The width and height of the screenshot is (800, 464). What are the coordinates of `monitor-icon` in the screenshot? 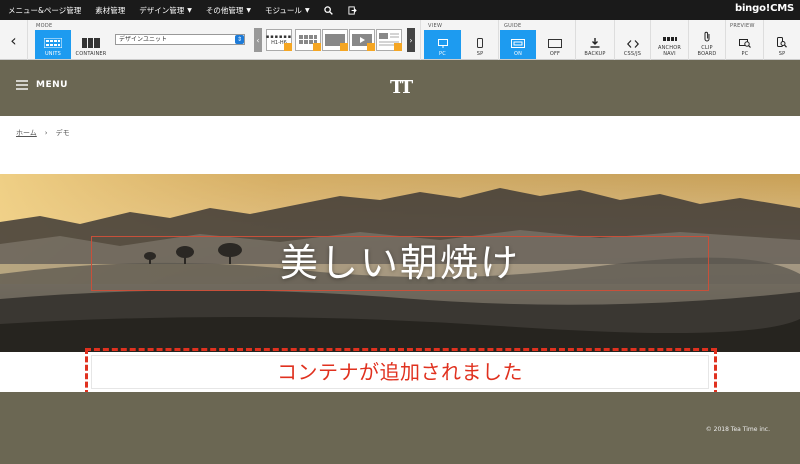 It's located at (442, 43).